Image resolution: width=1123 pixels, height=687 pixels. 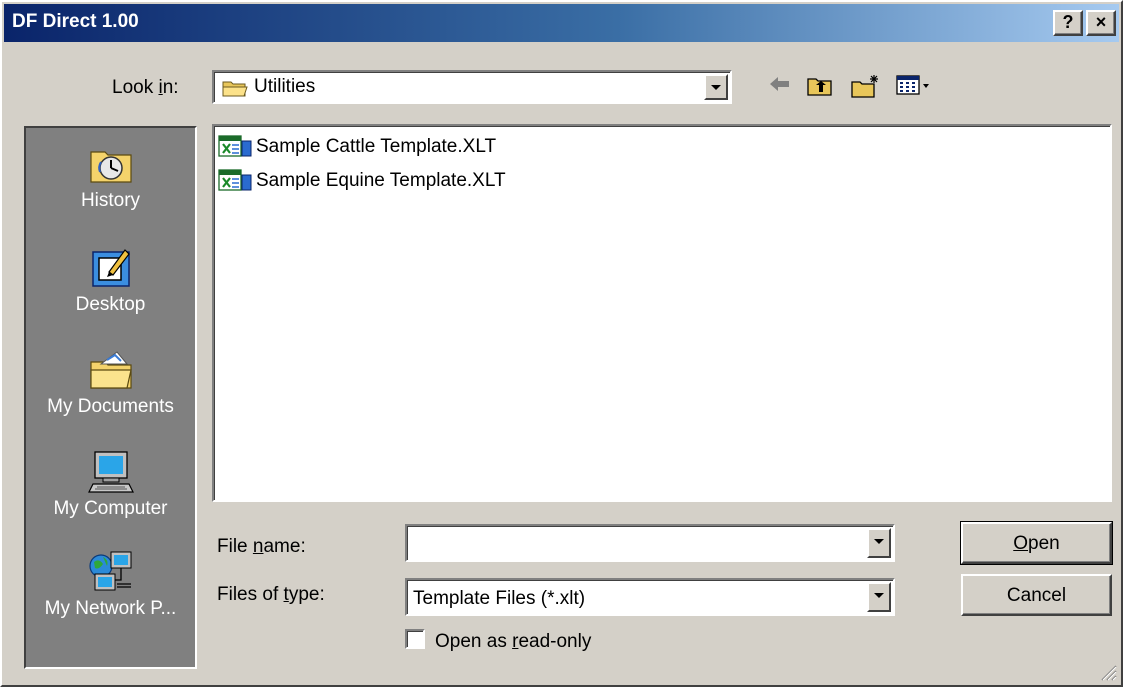 What do you see at coordinates (415, 639) in the screenshot?
I see `read-only-checkbox` at bounding box center [415, 639].